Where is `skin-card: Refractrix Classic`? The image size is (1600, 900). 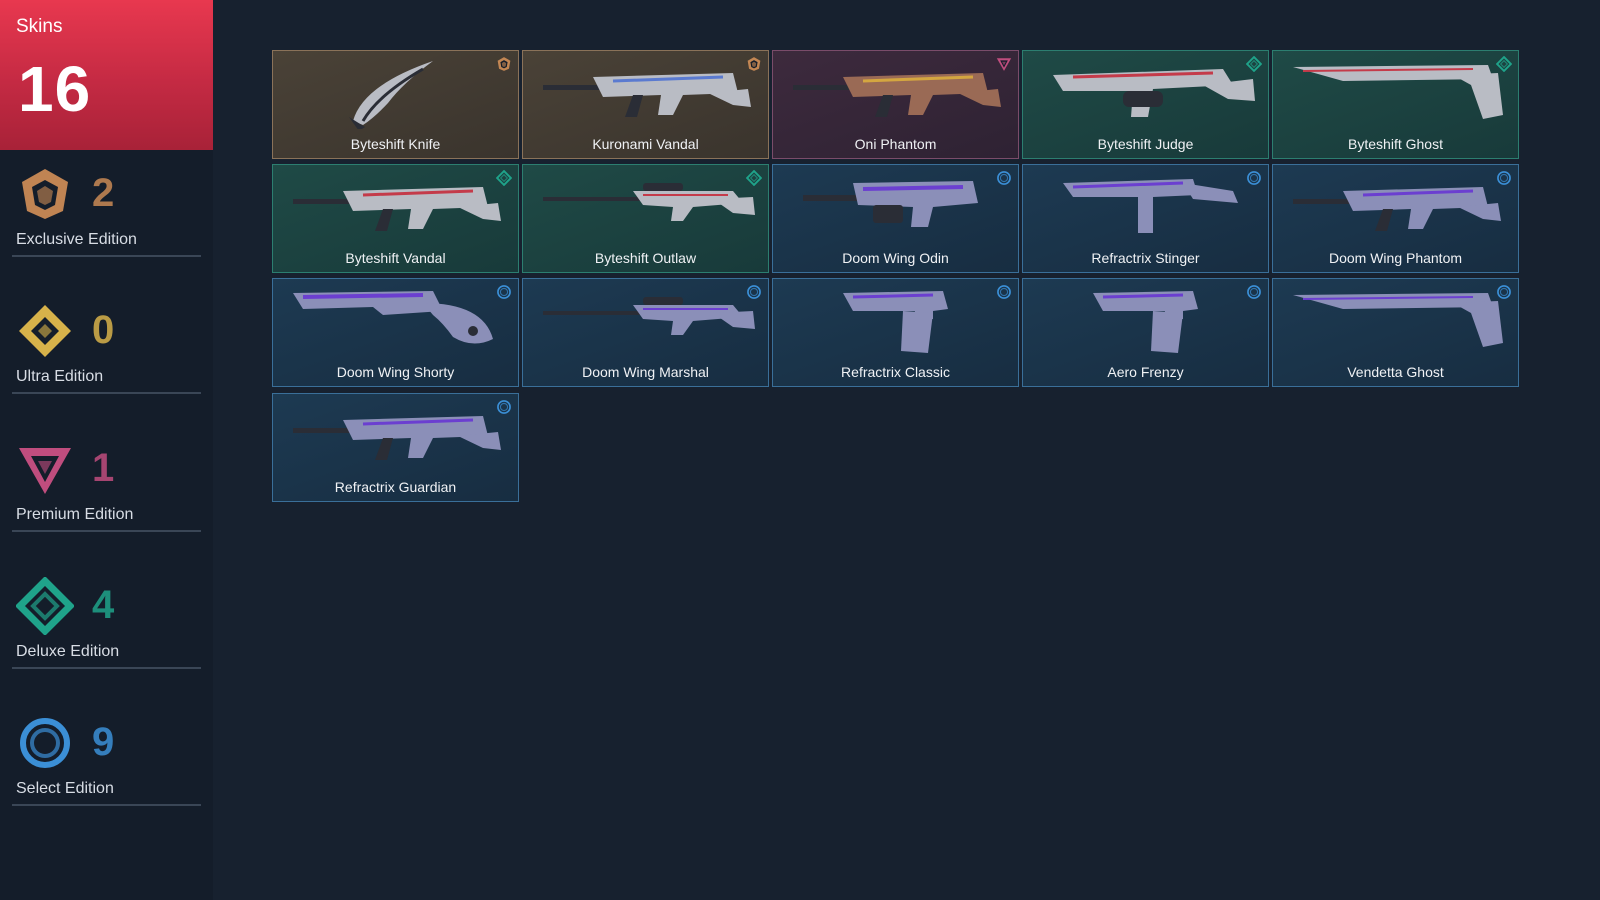
skin-card: Refractrix Classic is located at coordinates (895, 332).